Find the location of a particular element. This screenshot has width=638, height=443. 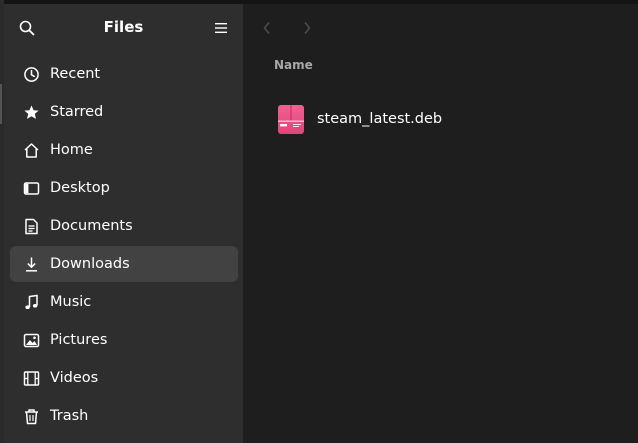

film-icon is located at coordinates (31, 378).